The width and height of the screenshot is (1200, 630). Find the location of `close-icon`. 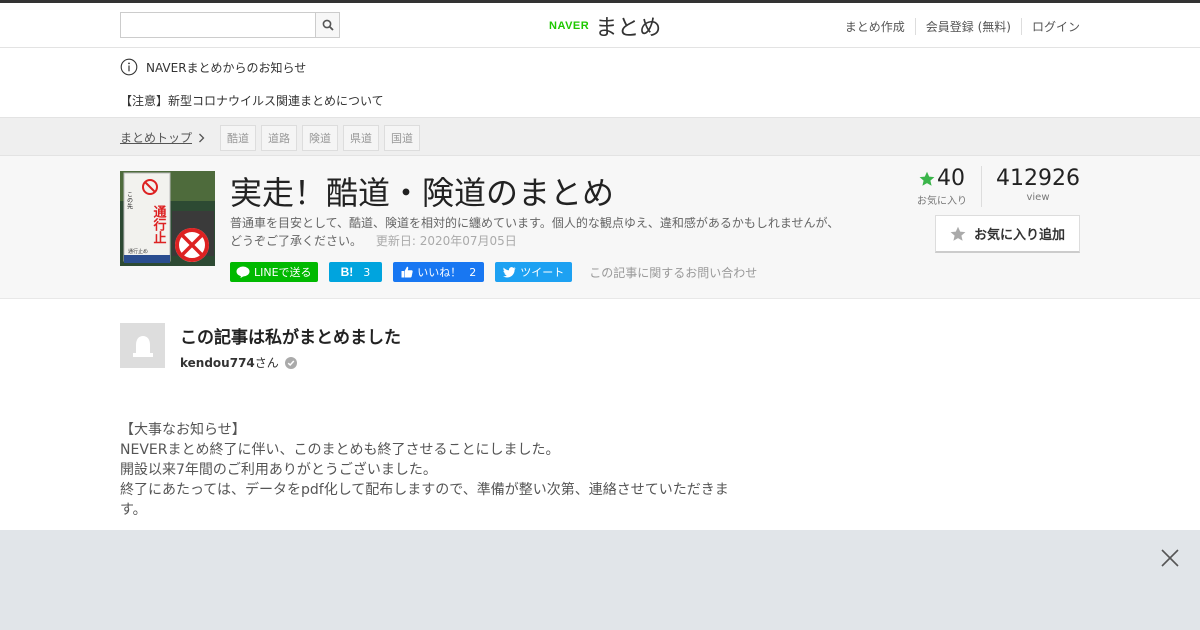

close-icon is located at coordinates (1170, 558).